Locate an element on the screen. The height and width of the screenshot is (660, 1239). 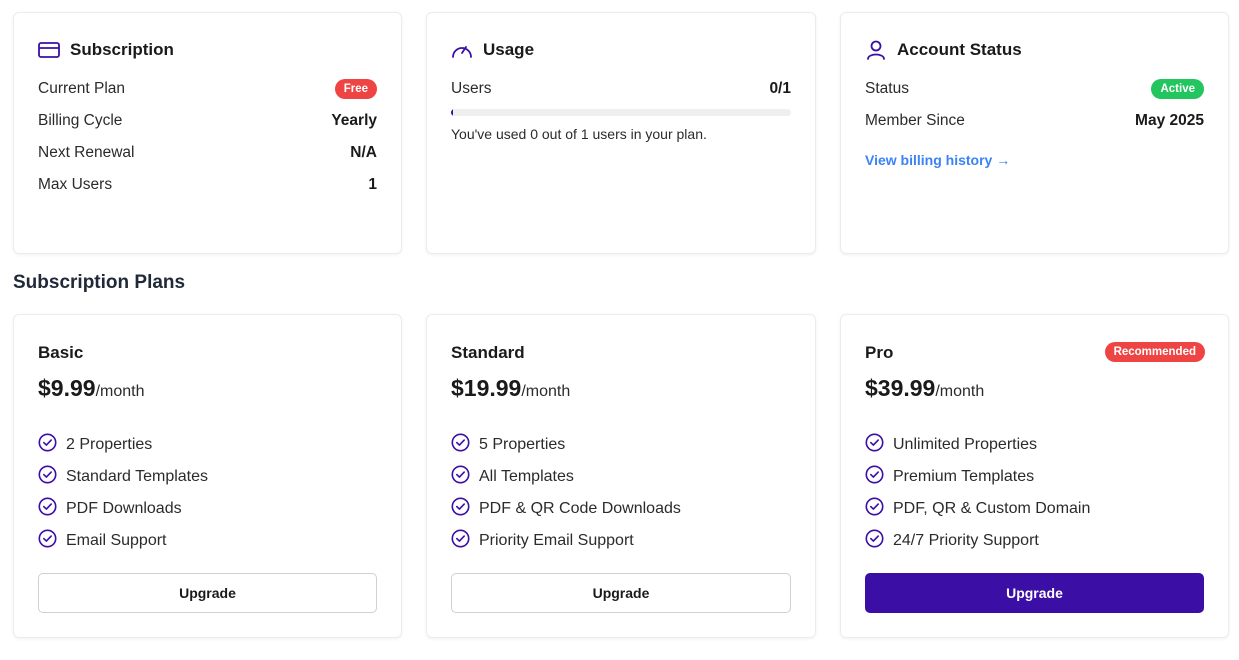
view-billing-history-link: View billing history → is located at coordinates (937, 160).